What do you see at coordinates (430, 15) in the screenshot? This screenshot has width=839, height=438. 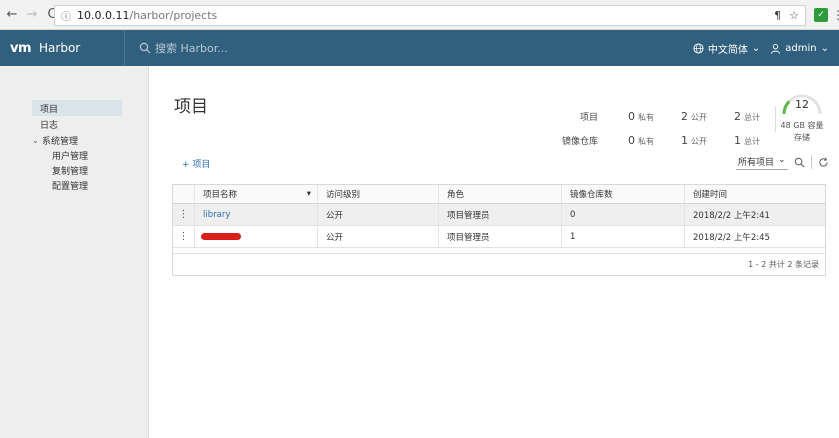 I see `address-bar: ⓘ 10.0.0.11 /harbor/projects ¶ ☆` at bounding box center [430, 15].